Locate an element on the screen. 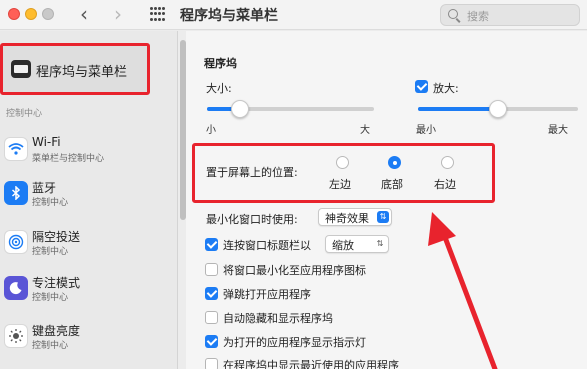 The width and height of the screenshot is (587, 369). size-label: 大小: is located at coordinates (219, 88).